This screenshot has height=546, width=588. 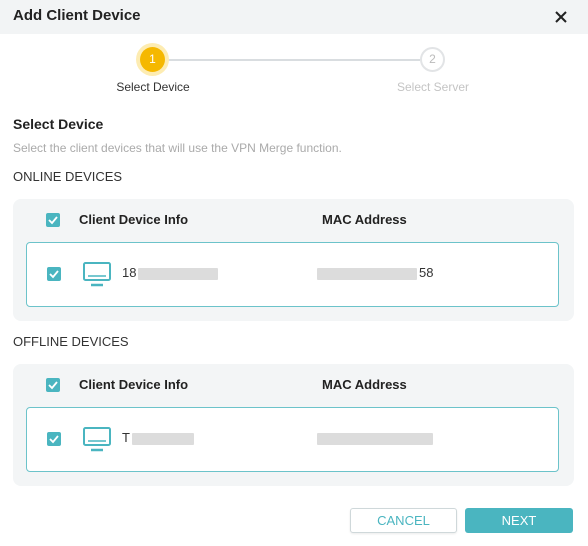 What do you see at coordinates (561, 17) in the screenshot?
I see `close-icon` at bounding box center [561, 17].